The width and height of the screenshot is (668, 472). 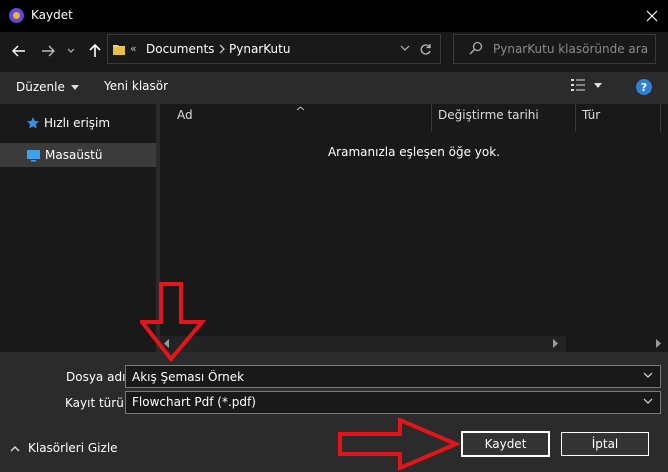 I want to click on filename-field, so click(x=393, y=376).